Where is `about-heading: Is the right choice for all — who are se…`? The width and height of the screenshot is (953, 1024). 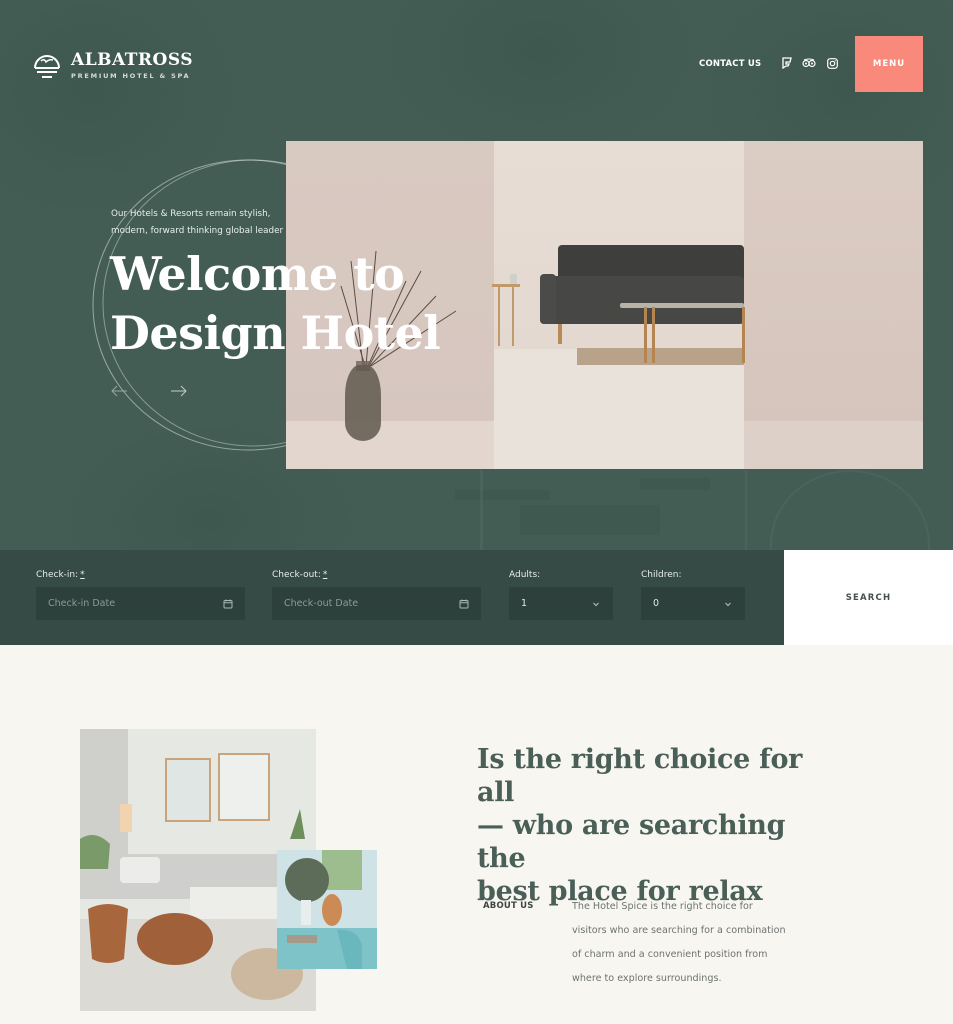
about-heading: Is the right choice for all — who are se… is located at coordinates (657, 825).